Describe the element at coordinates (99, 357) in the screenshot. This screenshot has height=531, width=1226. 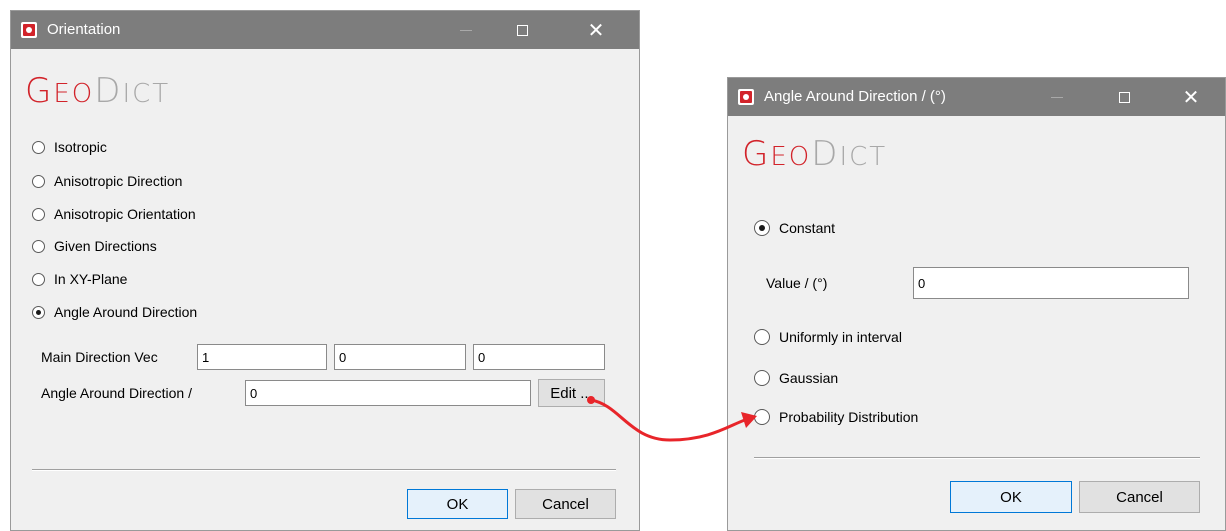
I see `main-direction-label: Main Direction Vec` at that location.